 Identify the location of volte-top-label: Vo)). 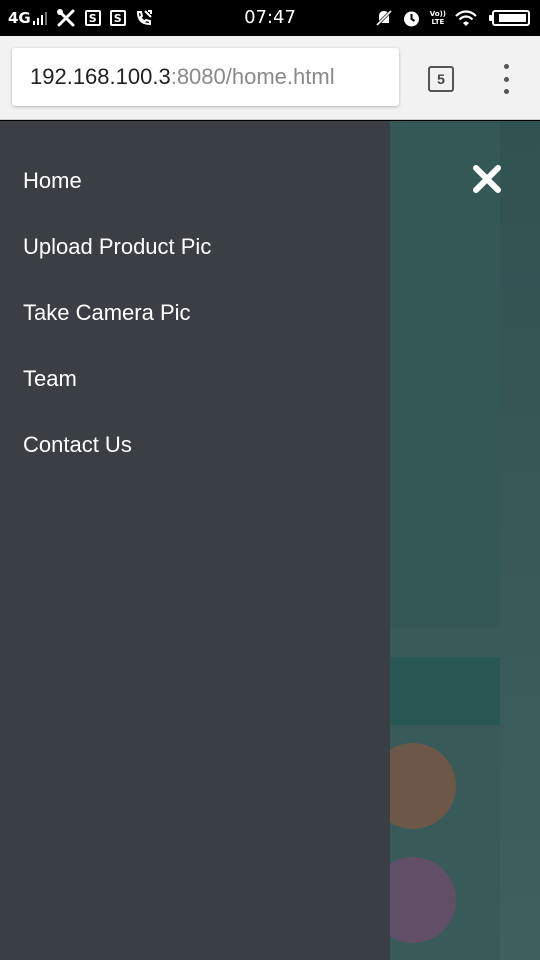
(437, 14).